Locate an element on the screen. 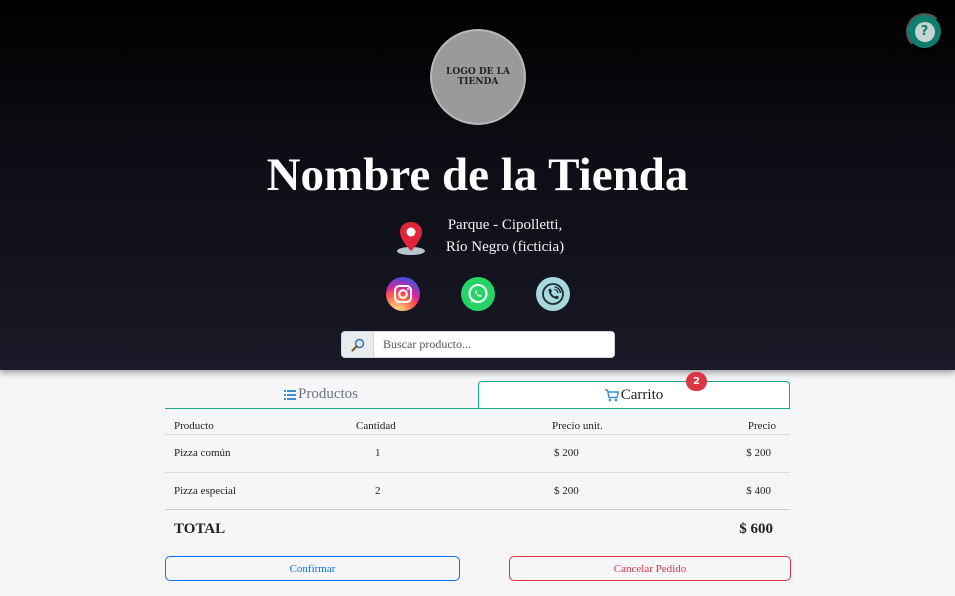 Image resolution: width=955 pixels, height=596 pixels. column-header-product: Producto is located at coordinates (194, 426).